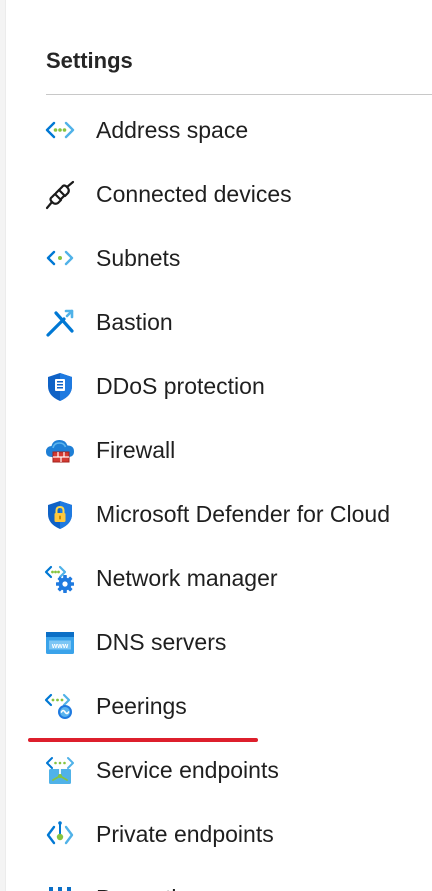  What do you see at coordinates (180, 386) in the screenshot?
I see `menu-item-label: DDoS protection` at bounding box center [180, 386].